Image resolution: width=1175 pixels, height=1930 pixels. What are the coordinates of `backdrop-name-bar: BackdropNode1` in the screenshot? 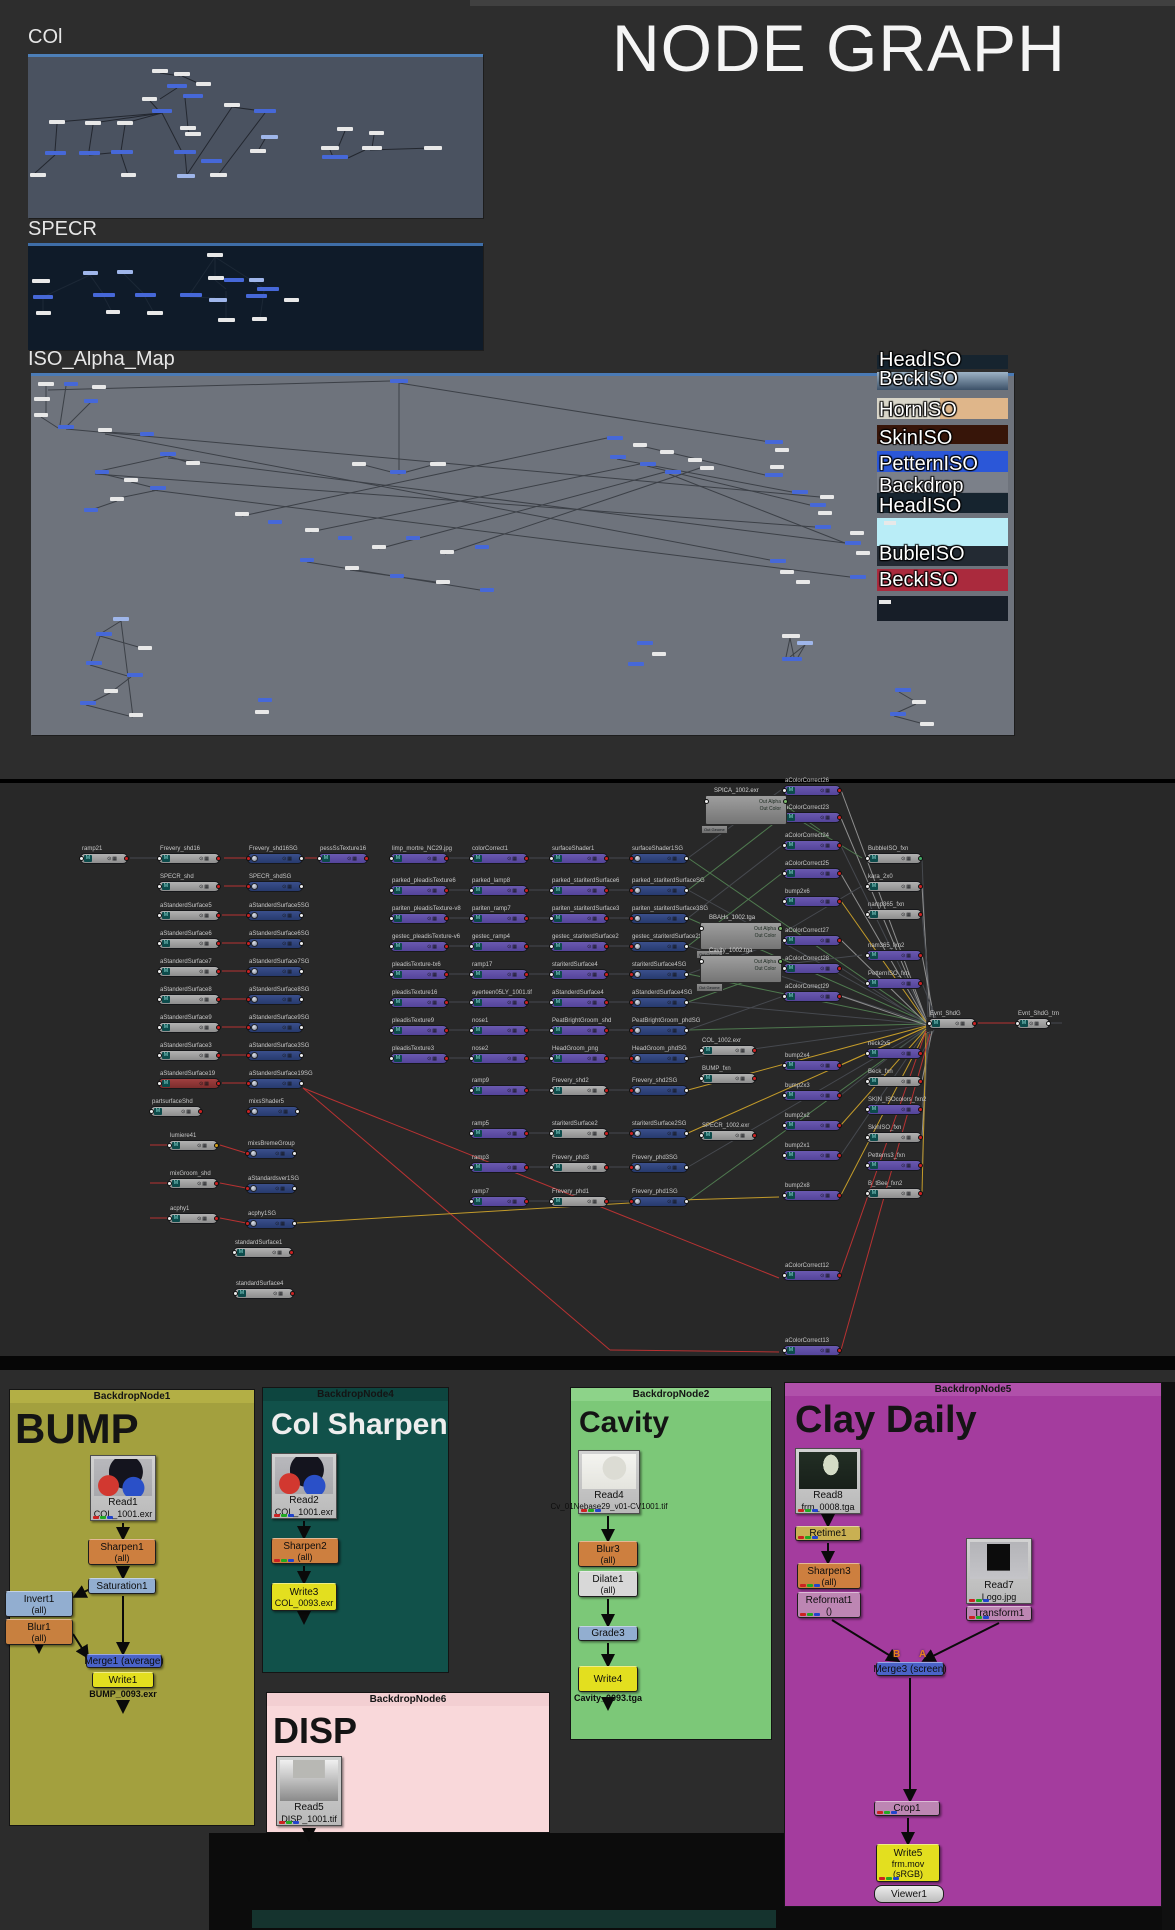 It's located at (132, 1396).